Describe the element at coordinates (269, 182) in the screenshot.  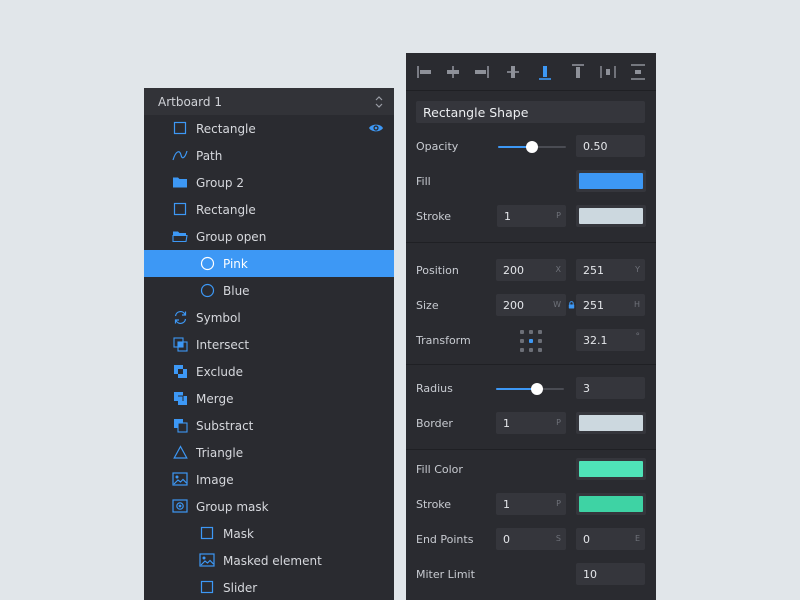
I see `layer-item: Group 2` at that location.